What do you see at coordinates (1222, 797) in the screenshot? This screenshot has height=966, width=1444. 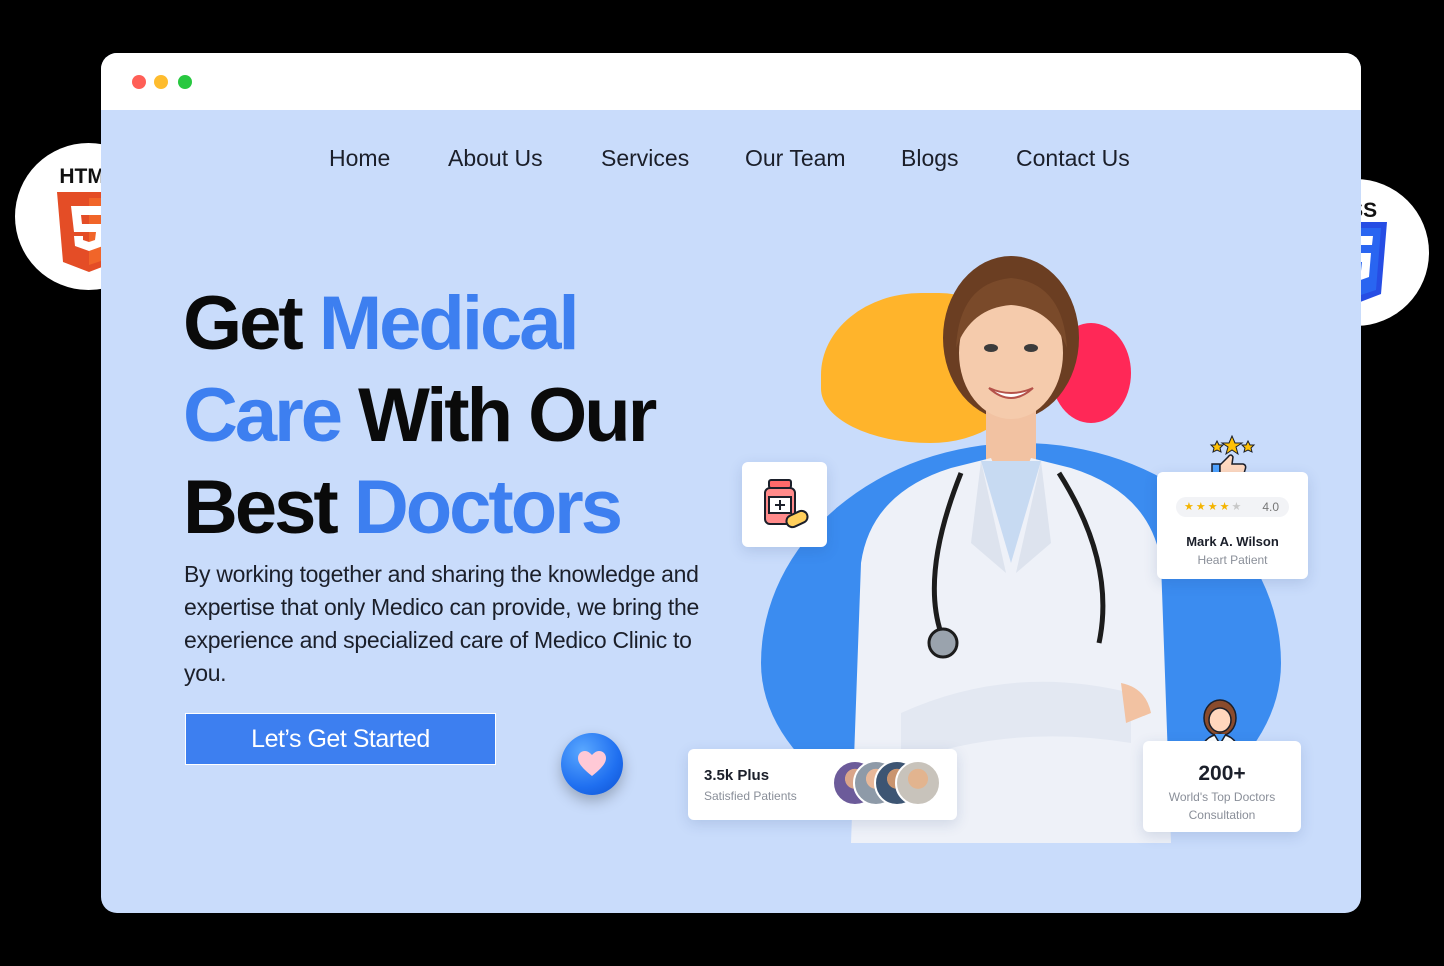 I see `doctors-subtitle-line1: World's Top Doctors` at bounding box center [1222, 797].